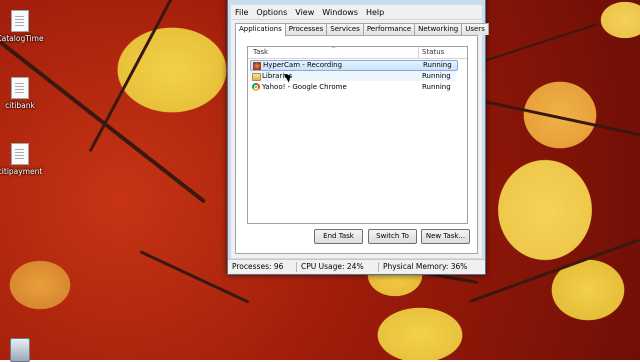 The width and height of the screenshot is (640, 362). Describe the element at coordinates (389, 29) in the screenshot. I see `tab-performance: Performance` at that location.